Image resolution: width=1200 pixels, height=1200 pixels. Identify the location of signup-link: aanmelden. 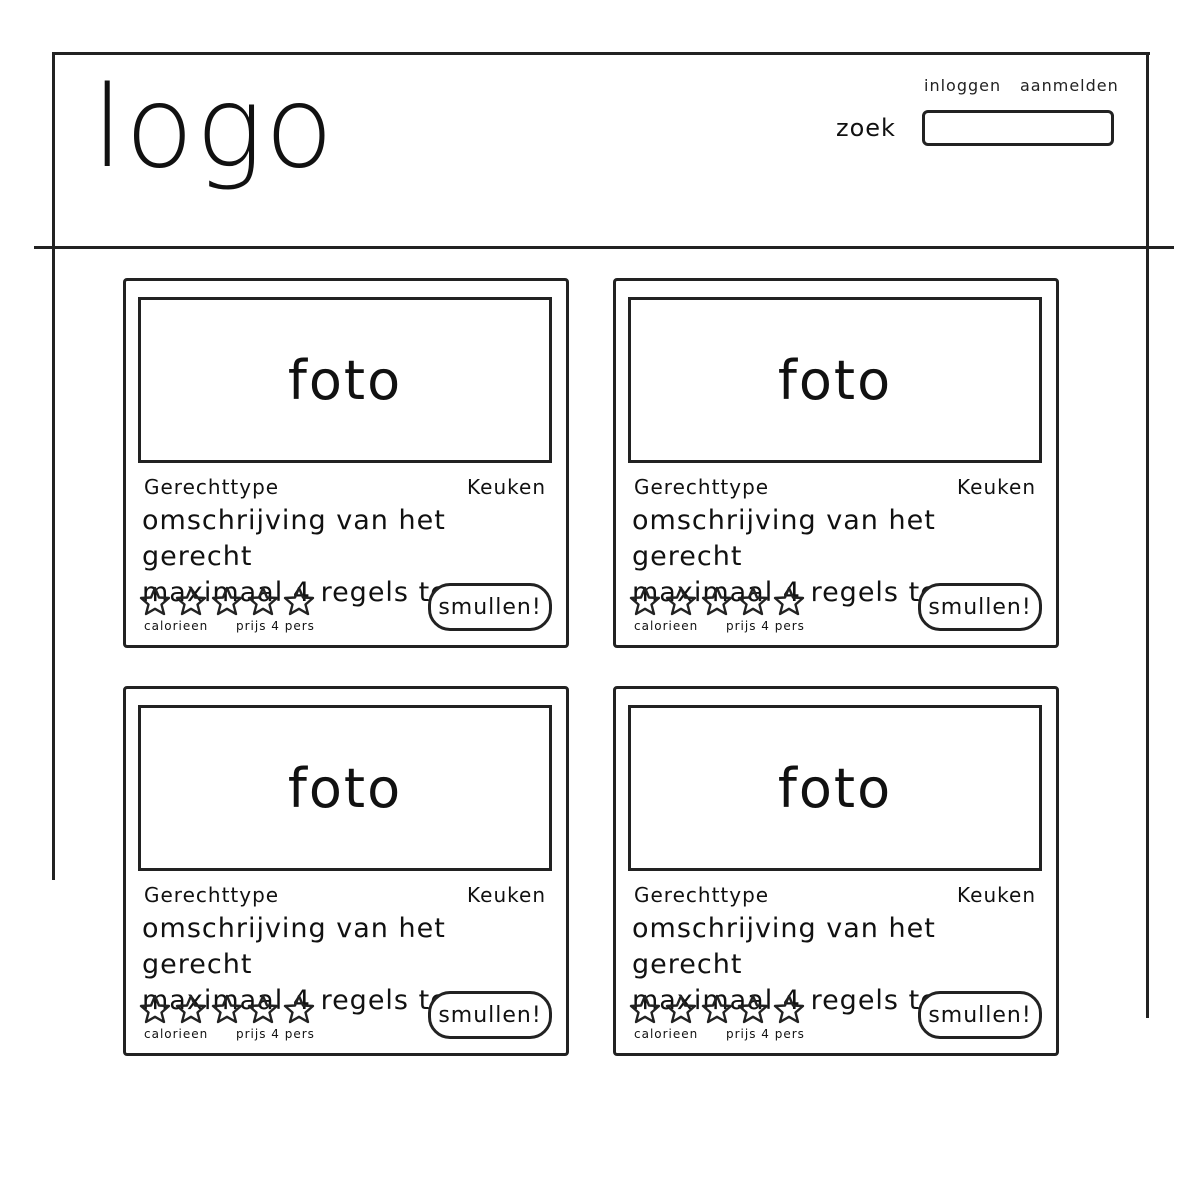
(1069, 85).